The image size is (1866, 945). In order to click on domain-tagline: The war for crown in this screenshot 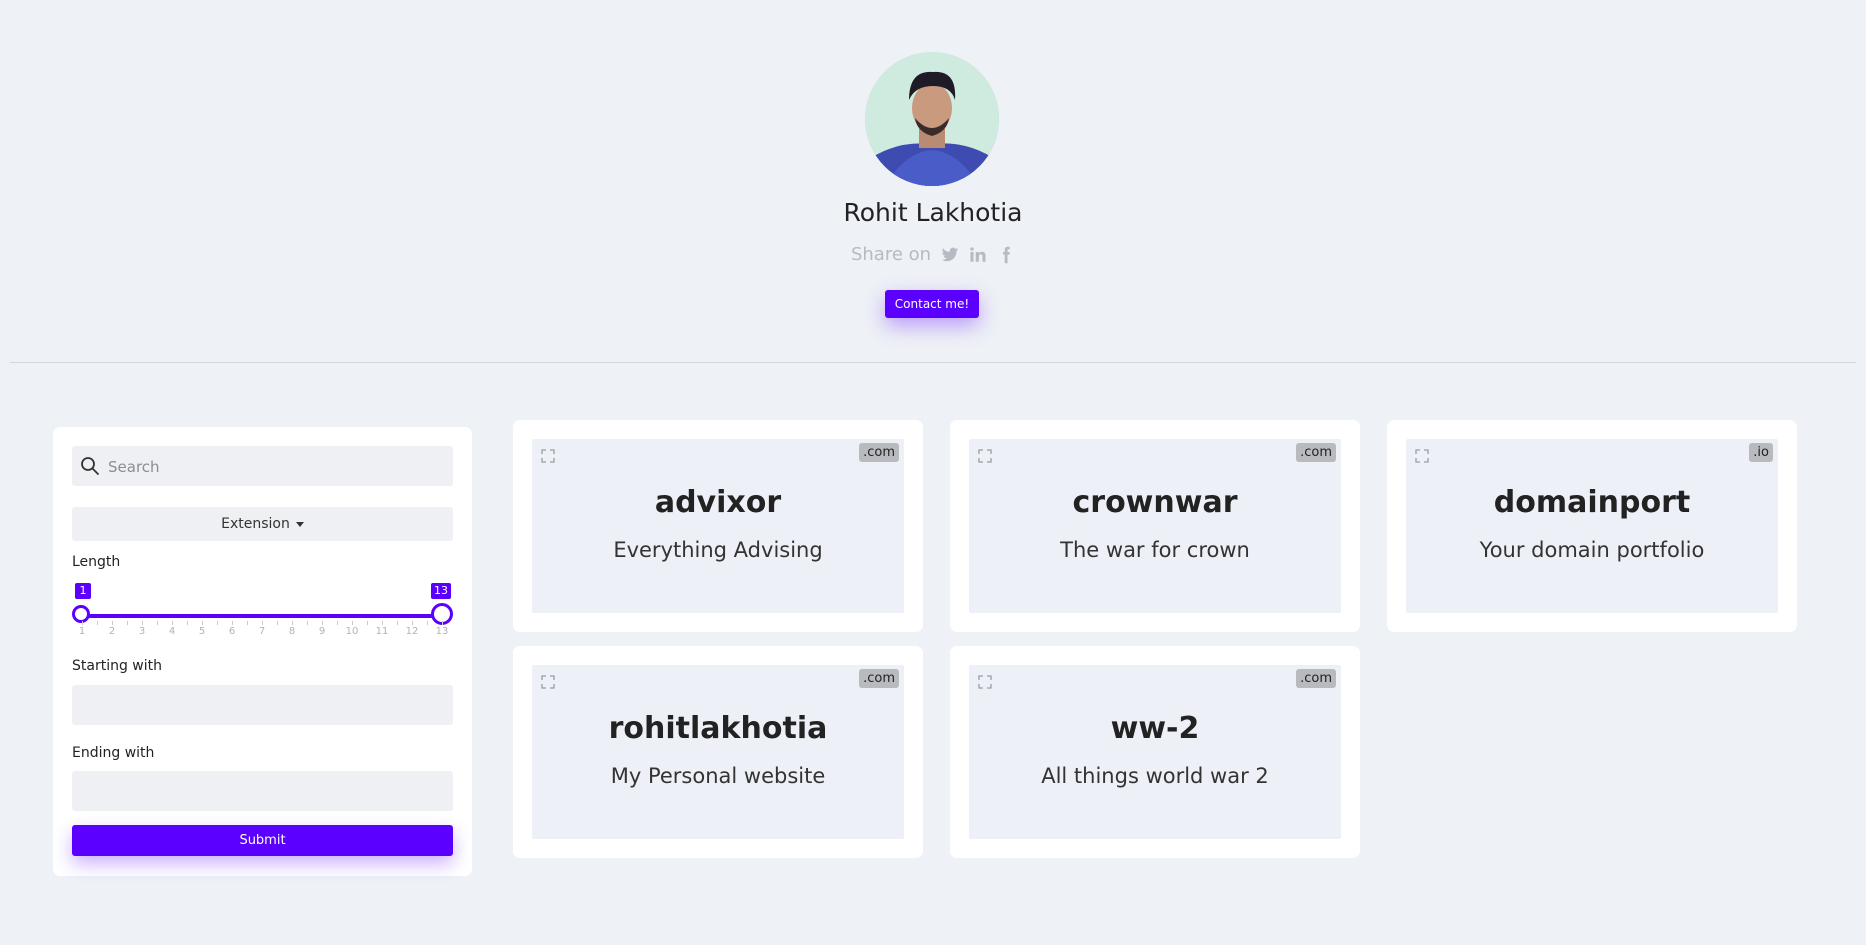, I will do `click(1155, 550)`.